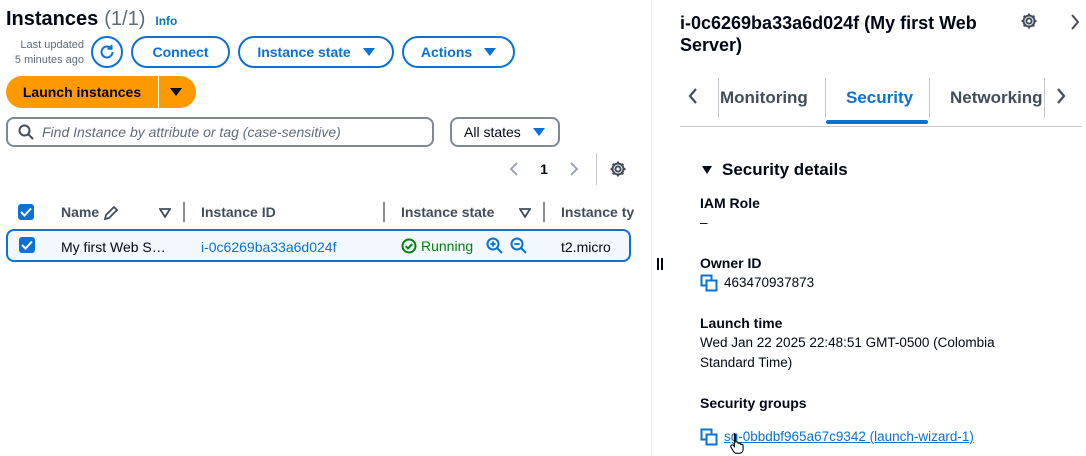 This screenshot has height=456, width=1086. Describe the element at coordinates (125, 19) in the screenshot. I see `instance-count: (1/1)` at that location.